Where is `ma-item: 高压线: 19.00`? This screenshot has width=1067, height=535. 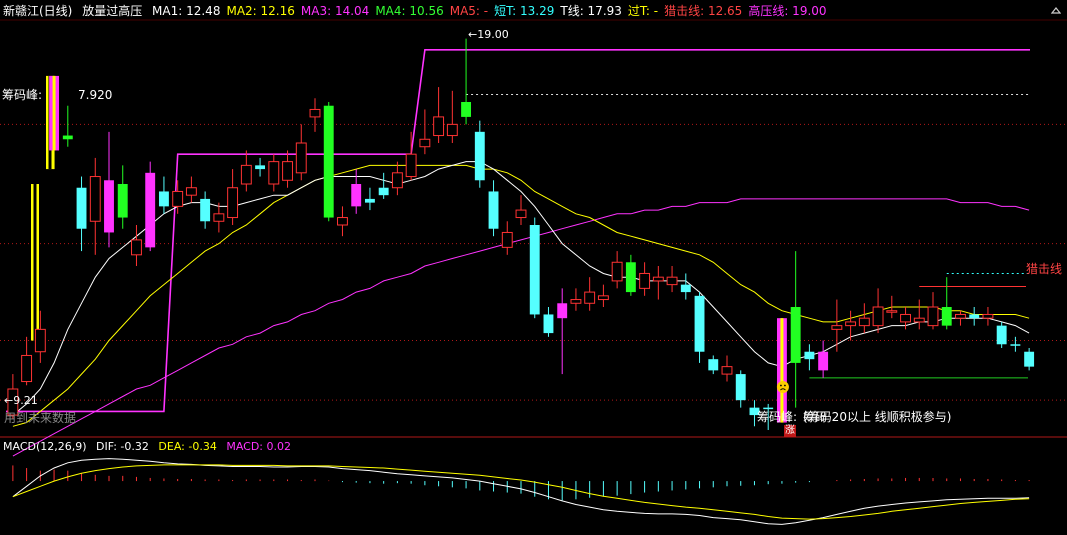 ma-item: 高压线: 19.00 is located at coordinates (787, 11).